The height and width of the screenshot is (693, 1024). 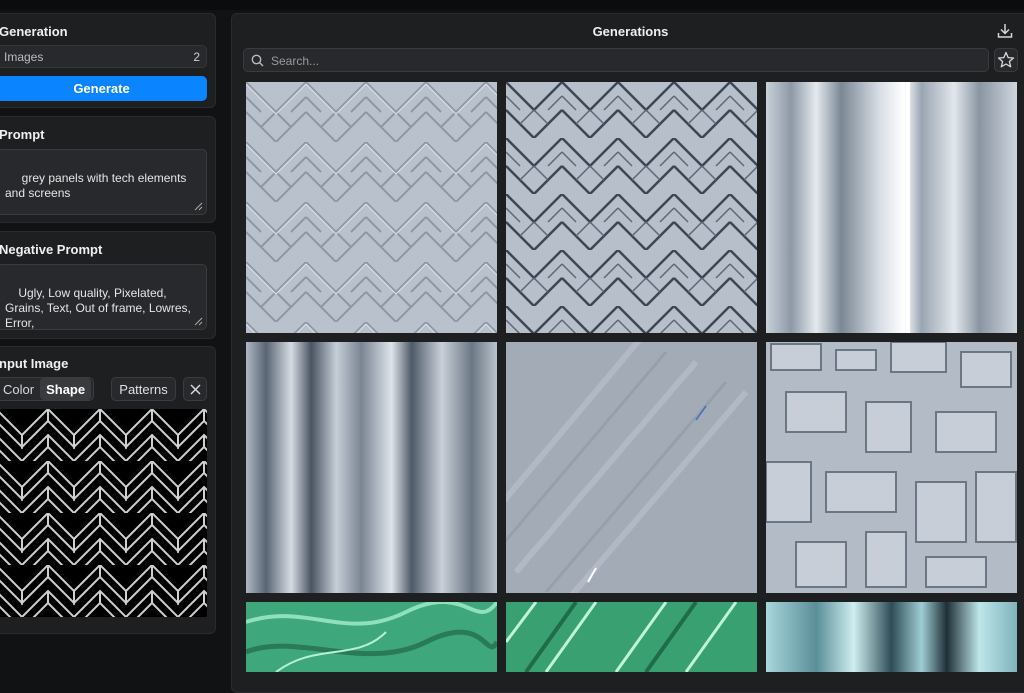 I want to click on search-input, so click(x=621, y=61).